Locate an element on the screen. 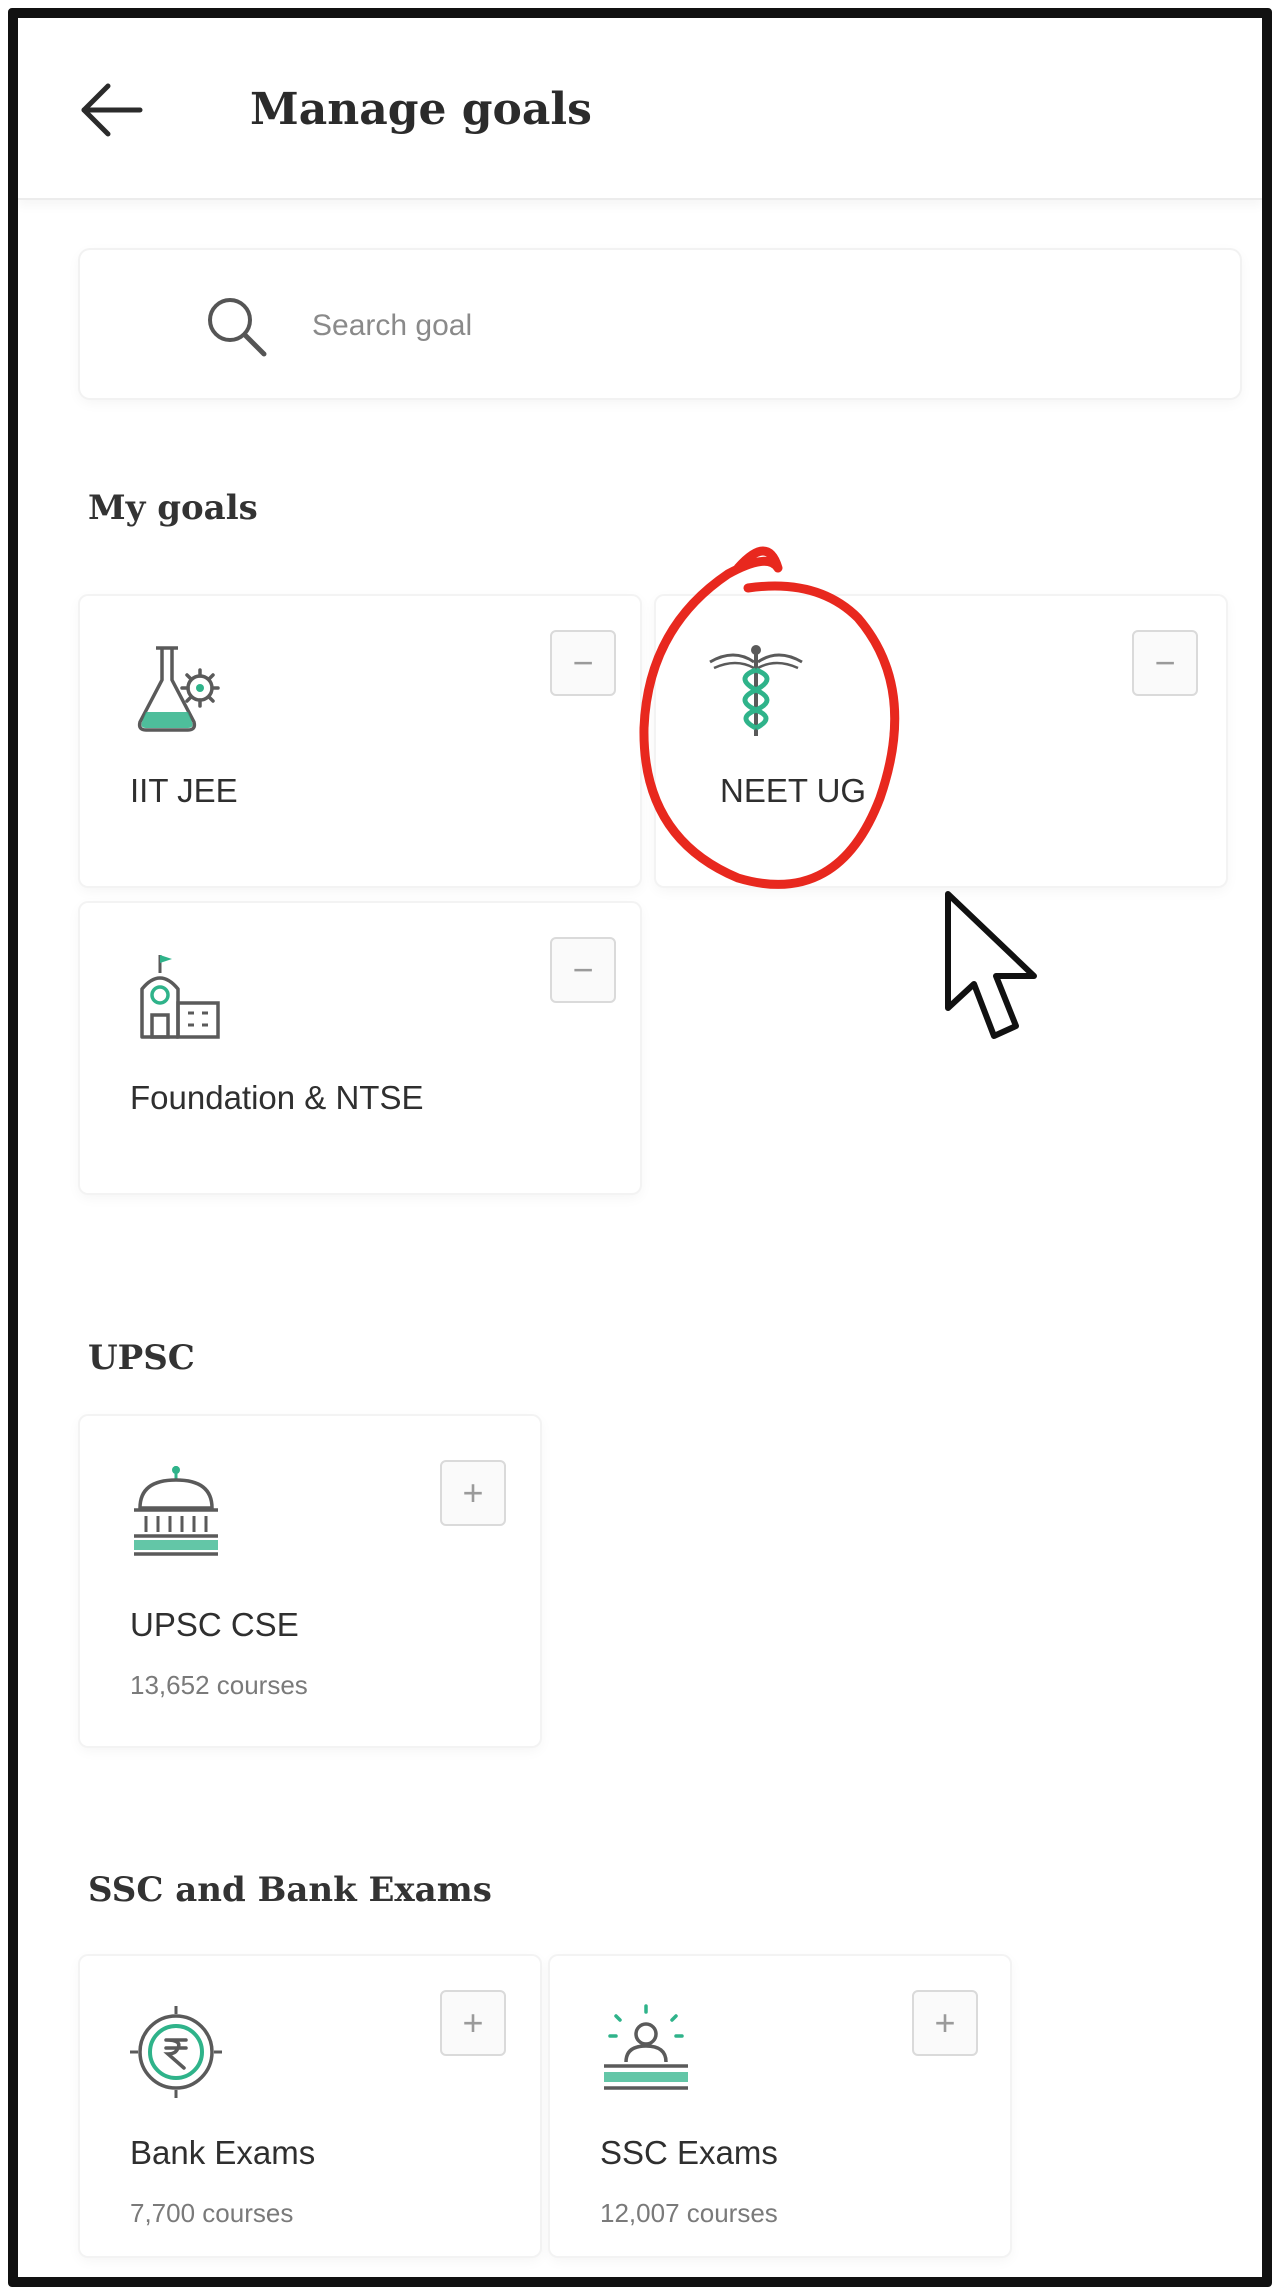 Image resolution: width=1280 pixels, height=2295 pixels. page-title: Manage goals is located at coordinates (421, 109).